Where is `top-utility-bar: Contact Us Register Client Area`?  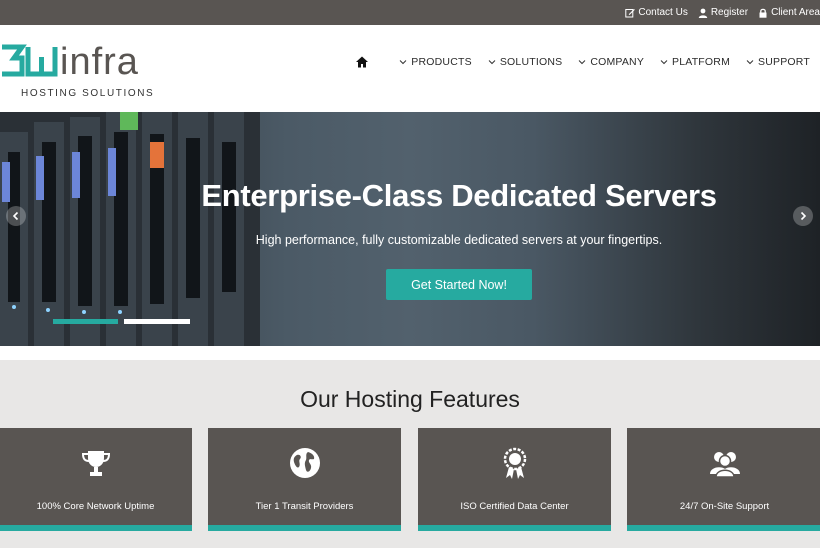
top-utility-bar: Contact Us Register Client Area is located at coordinates (410, 12).